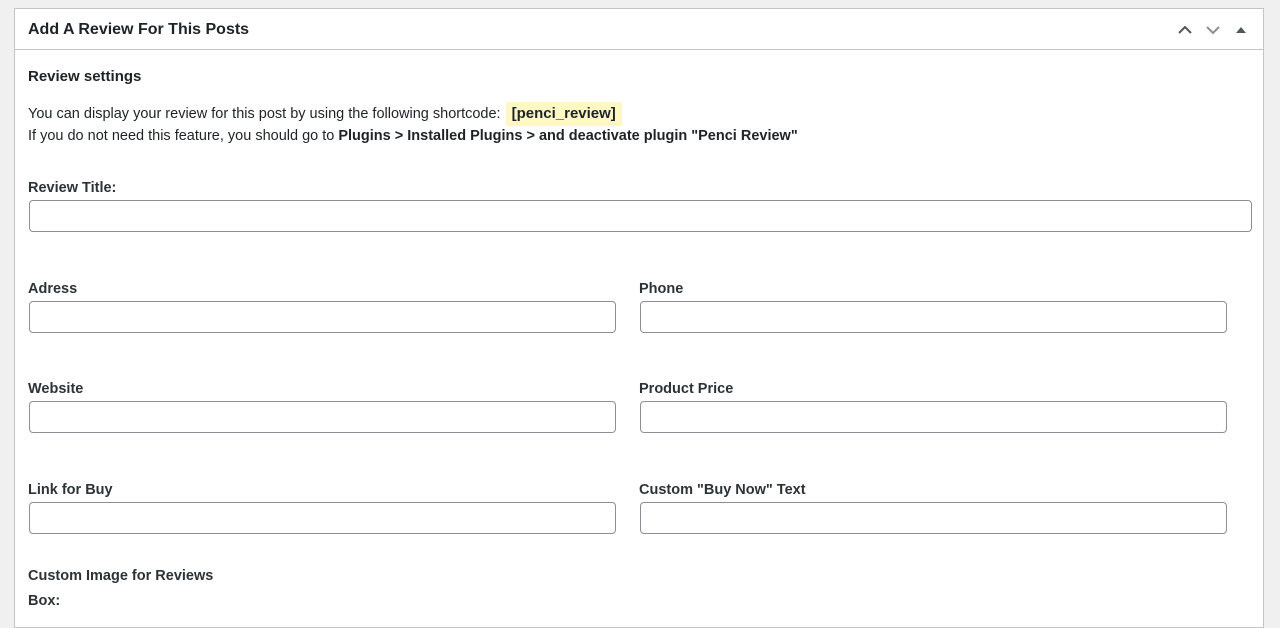 The width and height of the screenshot is (1280, 628). Describe the element at coordinates (933, 518) in the screenshot. I see `buy-now-text-input` at that location.